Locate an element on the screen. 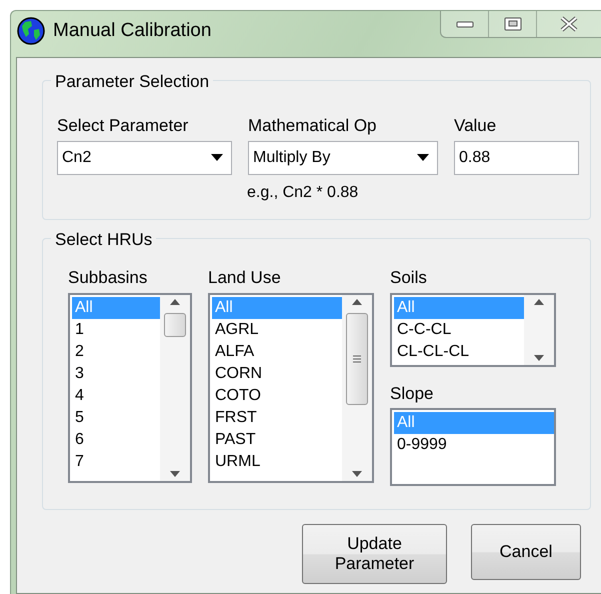  list-item: 5 is located at coordinates (116, 417).